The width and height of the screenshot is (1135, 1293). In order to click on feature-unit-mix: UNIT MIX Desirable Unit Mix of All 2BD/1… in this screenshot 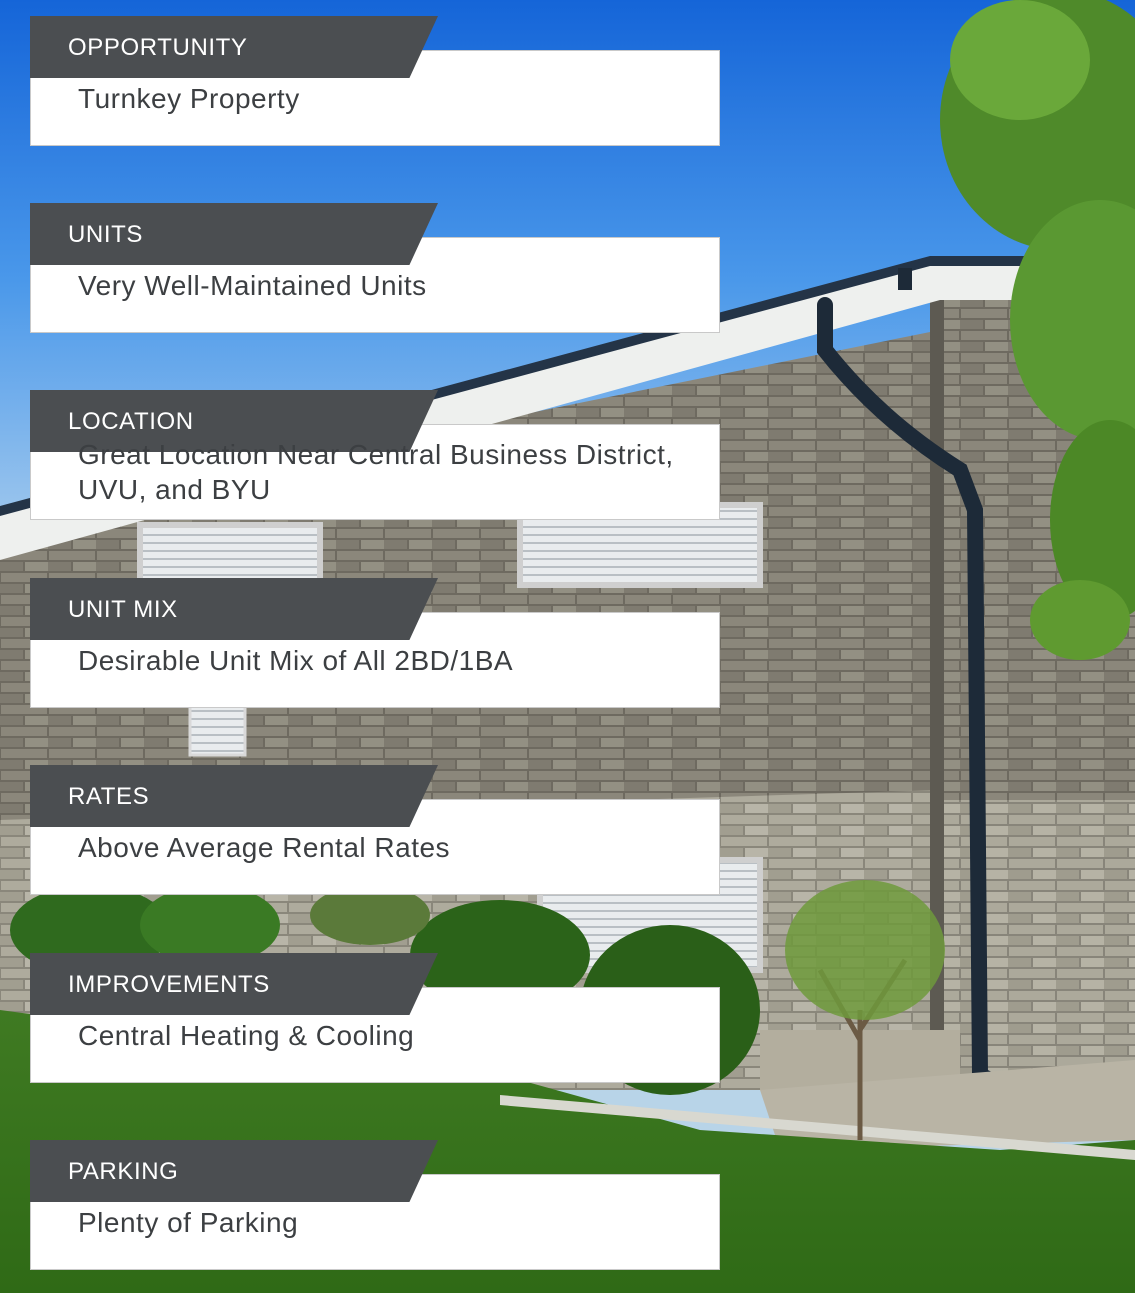, I will do `click(376, 644)`.